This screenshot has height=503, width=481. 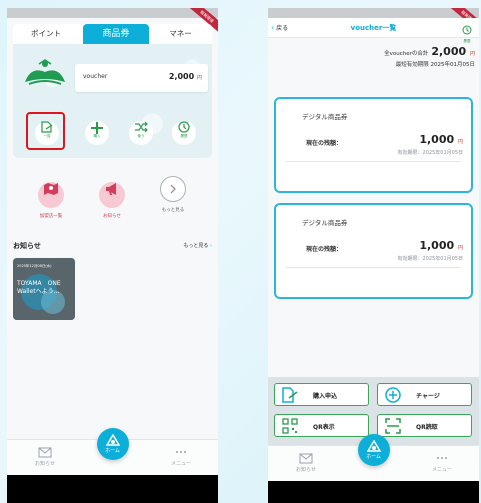 I want to click on purchase-apply-button: 購入申込, so click(x=321, y=394).